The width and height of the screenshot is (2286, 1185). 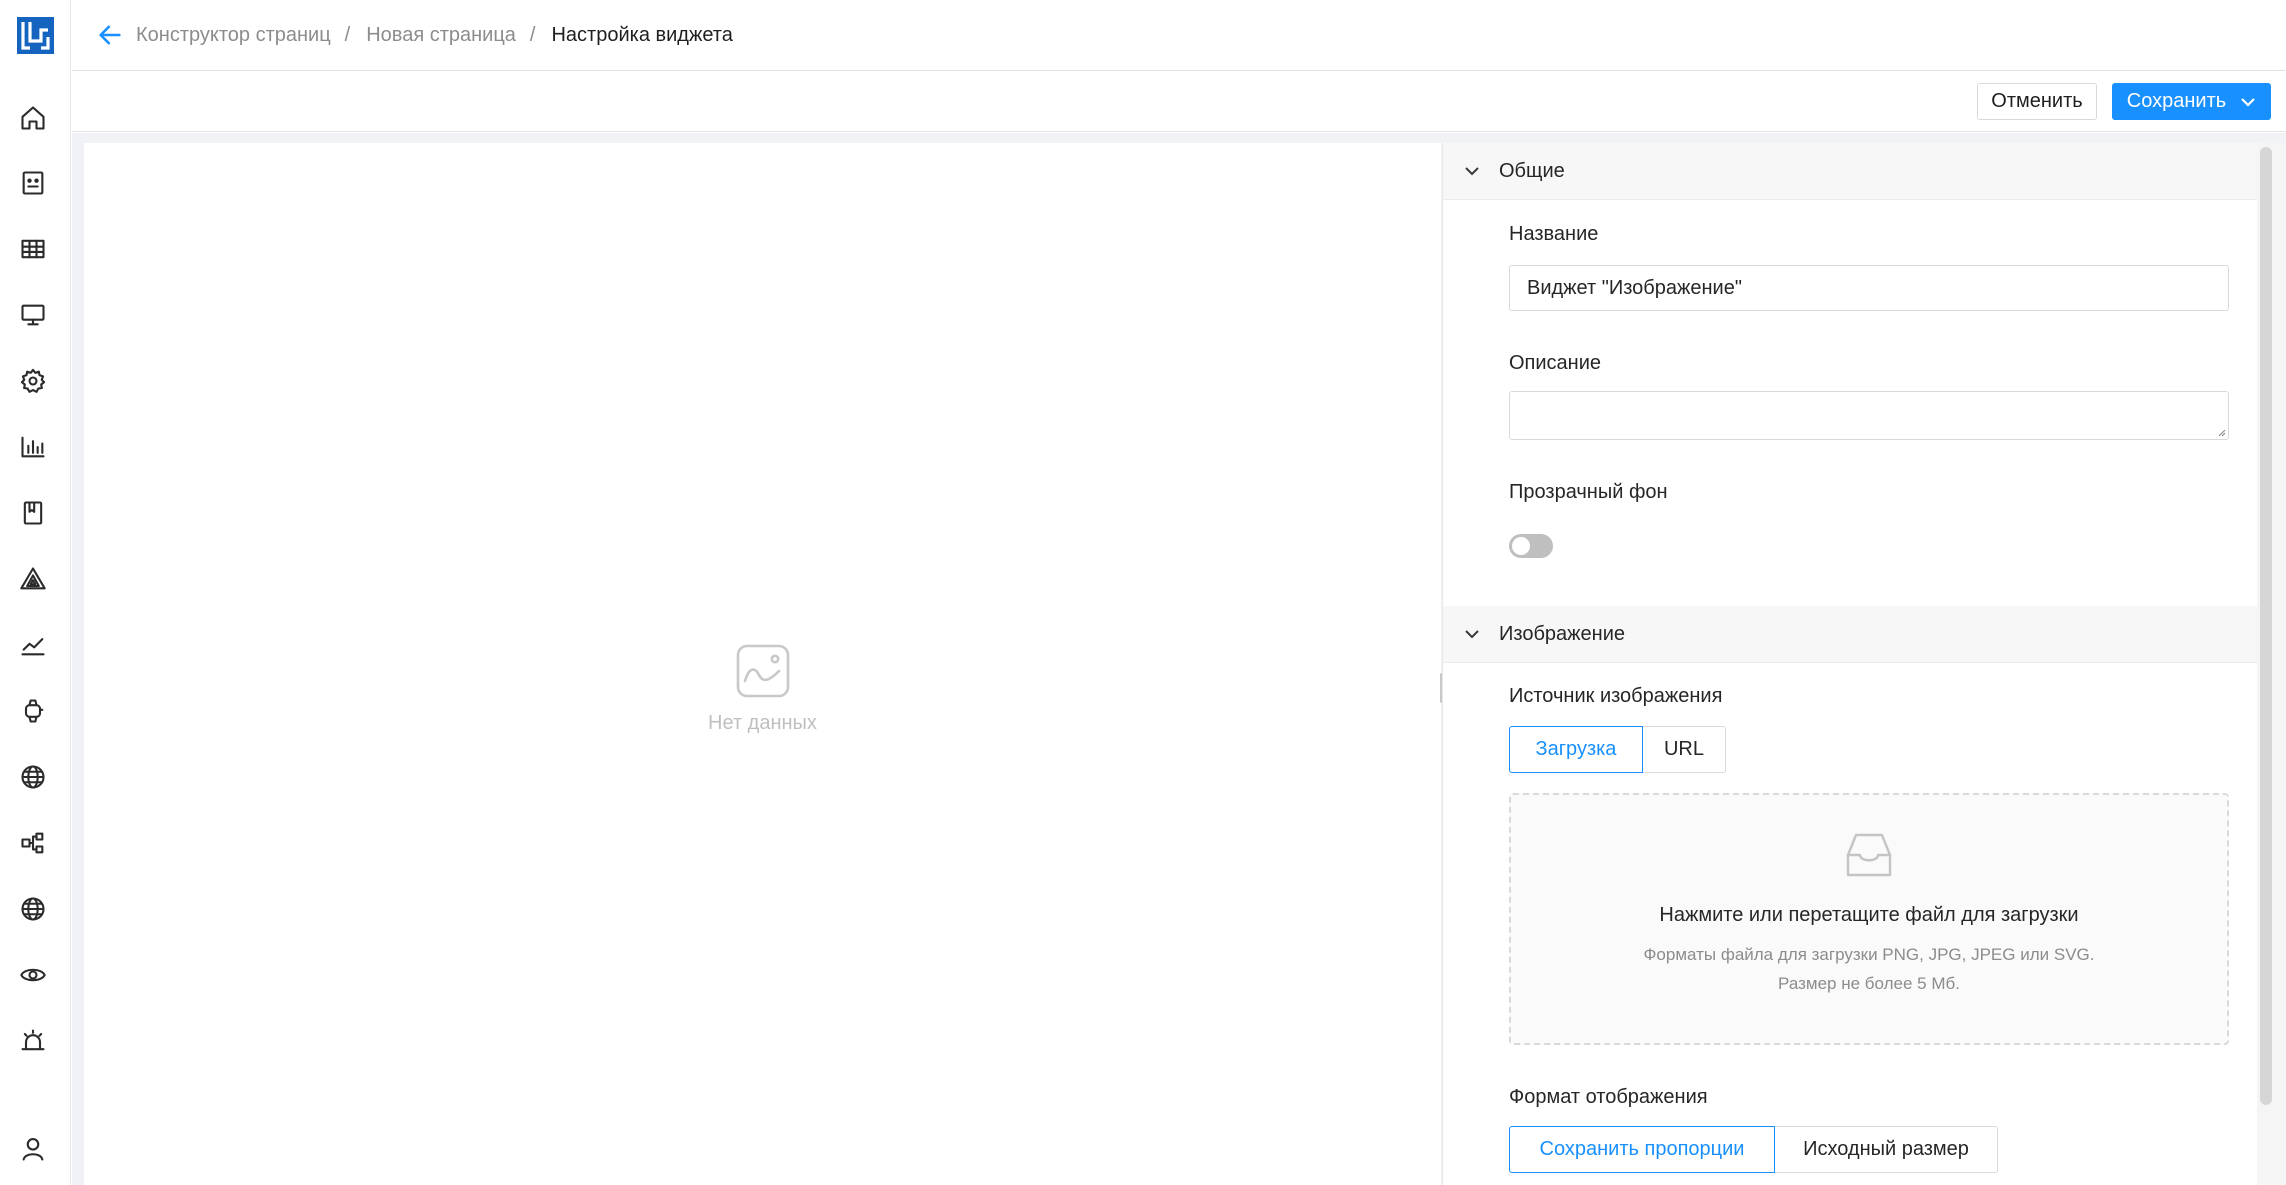 What do you see at coordinates (110, 35) in the screenshot?
I see `back-arrow-icon` at bounding box center [110, 35].